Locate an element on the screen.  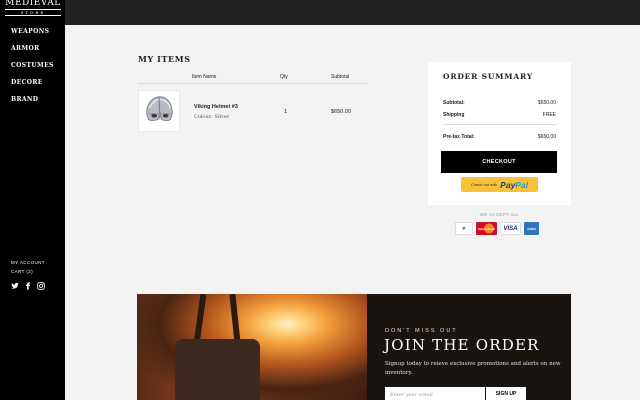
paypal-prefix: Check out with is located at coordinates (484, 184).